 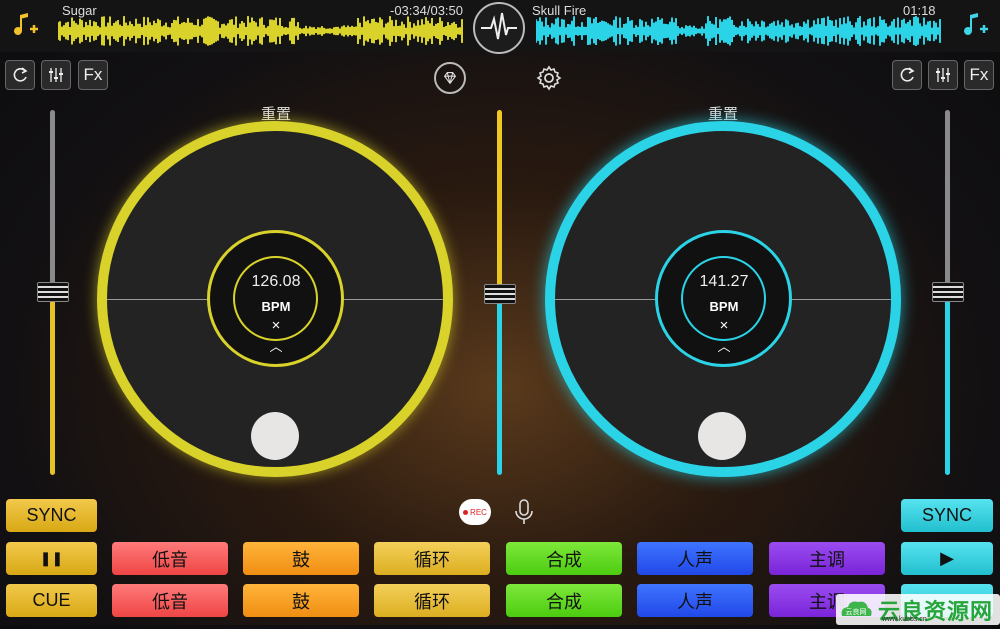 What do you see at coordinates (170, 600) in the screenshot?
I see `pad-bass-2: 低音` at bounding box center [170, 600].